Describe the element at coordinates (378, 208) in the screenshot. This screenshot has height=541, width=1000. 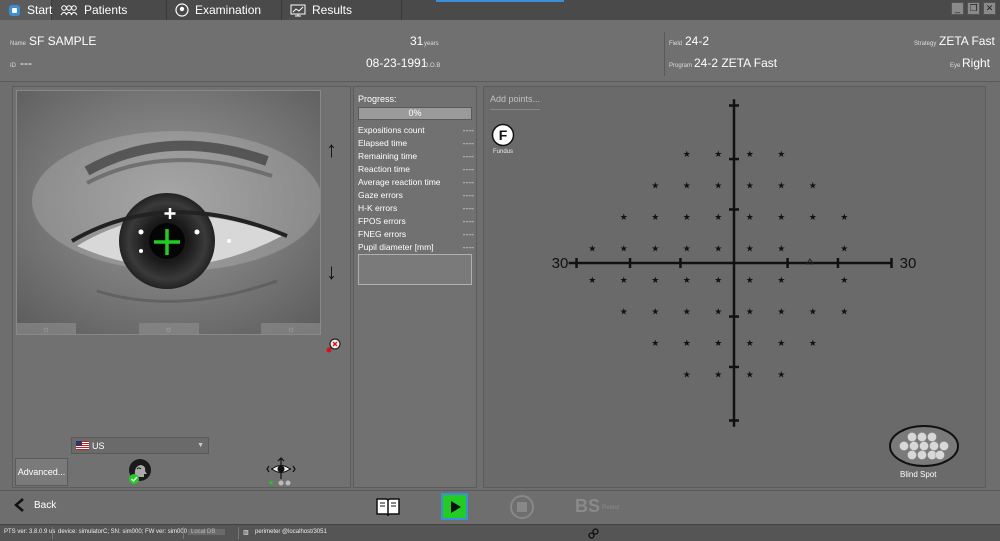
I see `stat-label: H-K errors` at that location.